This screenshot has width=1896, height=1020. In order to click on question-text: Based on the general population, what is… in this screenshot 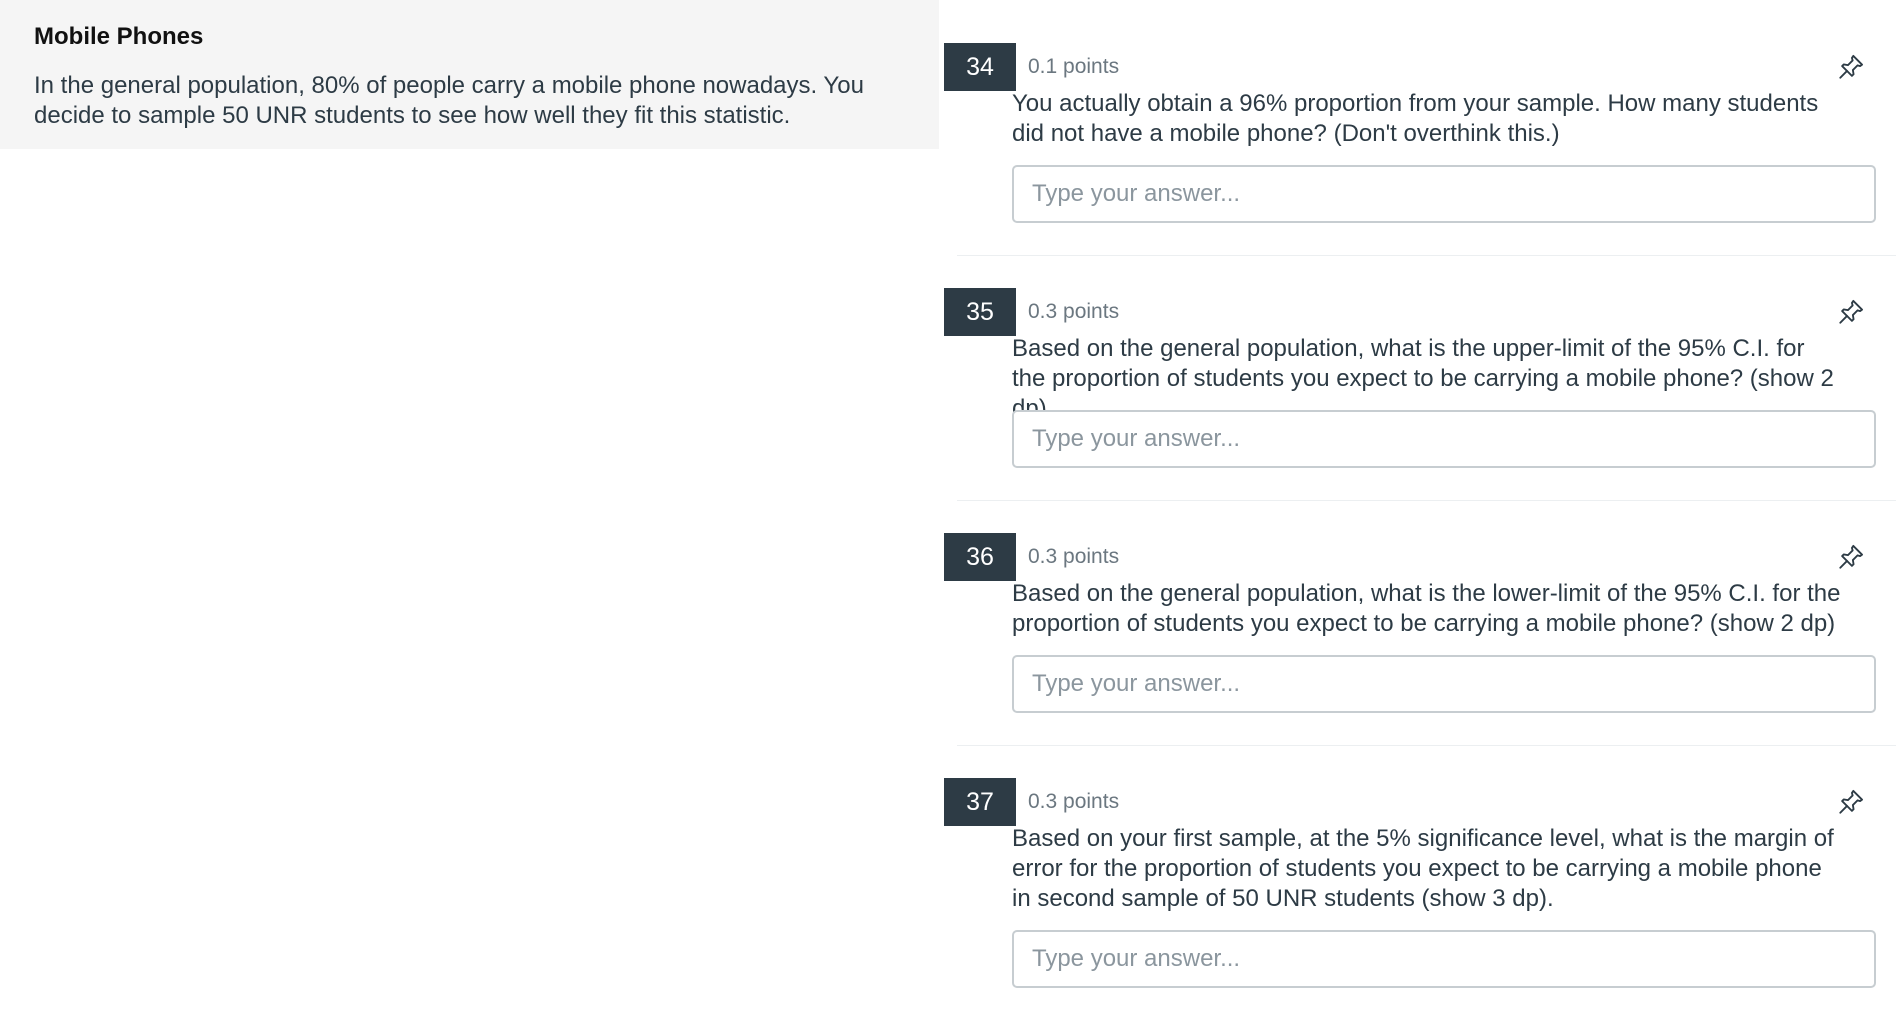, I will do `click(1426, 608)`.